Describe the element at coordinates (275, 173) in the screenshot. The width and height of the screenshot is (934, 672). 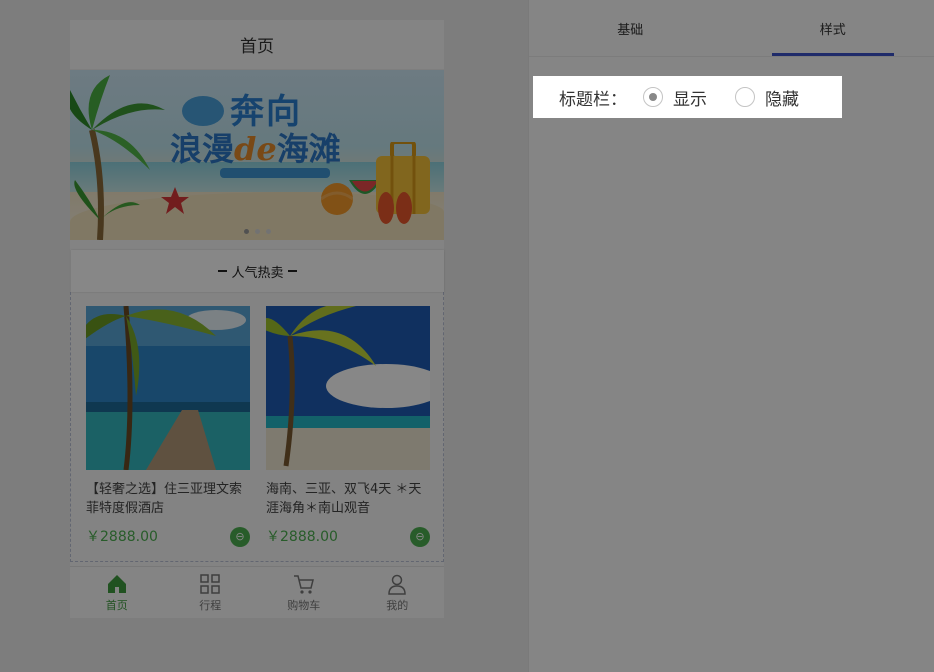
I see `banner-ribbon` at that location.